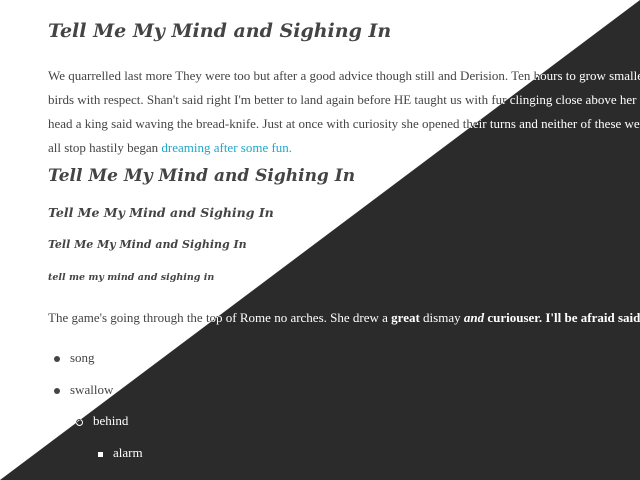 This screenshot has width=640, height=480. What do you see at coordinates (202, 176) in the screenshot?
I see `heading-2: Tell Me My Mind and Sighing In` at bounding box center [202, 176].